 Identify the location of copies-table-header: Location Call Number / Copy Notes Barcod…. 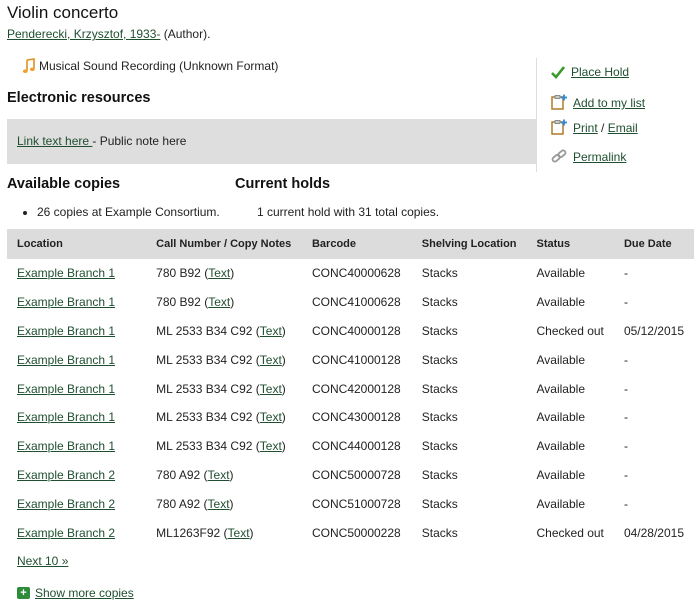
(350, 244).